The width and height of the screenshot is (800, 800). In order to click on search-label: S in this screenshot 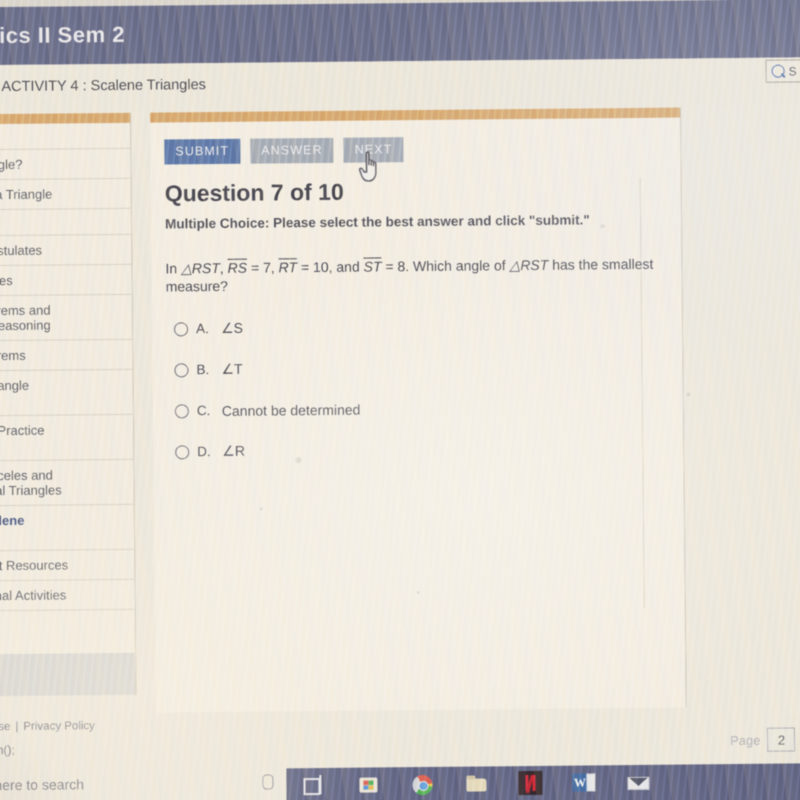, I will do `click(792, 70)`.